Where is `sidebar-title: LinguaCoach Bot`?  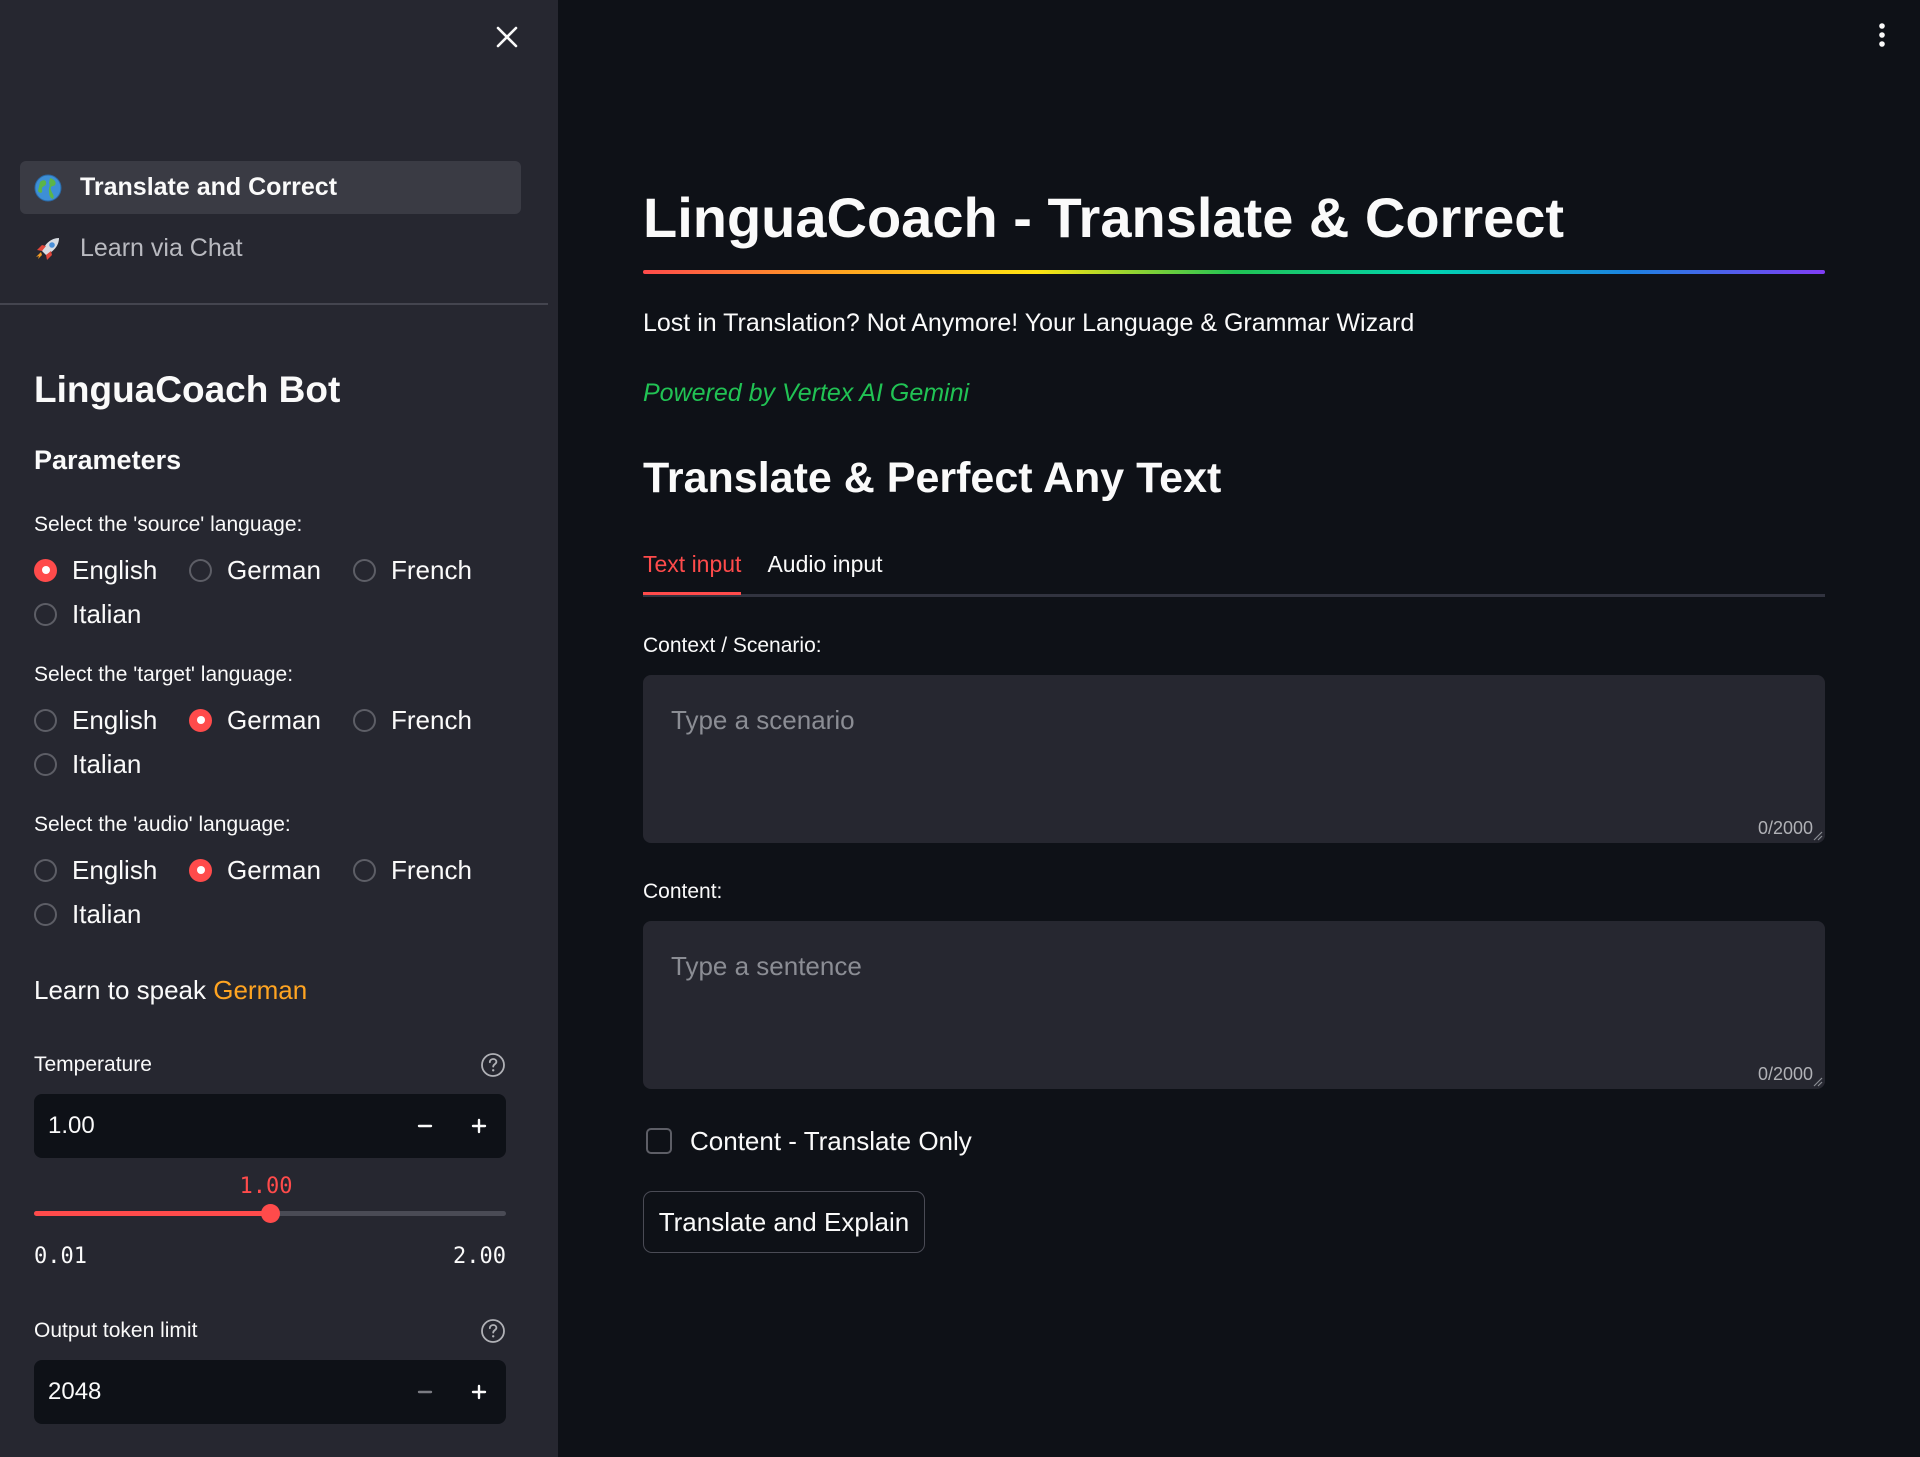 sidebar-title: LinguaCoach Bot is located at coordinates (187, 389).